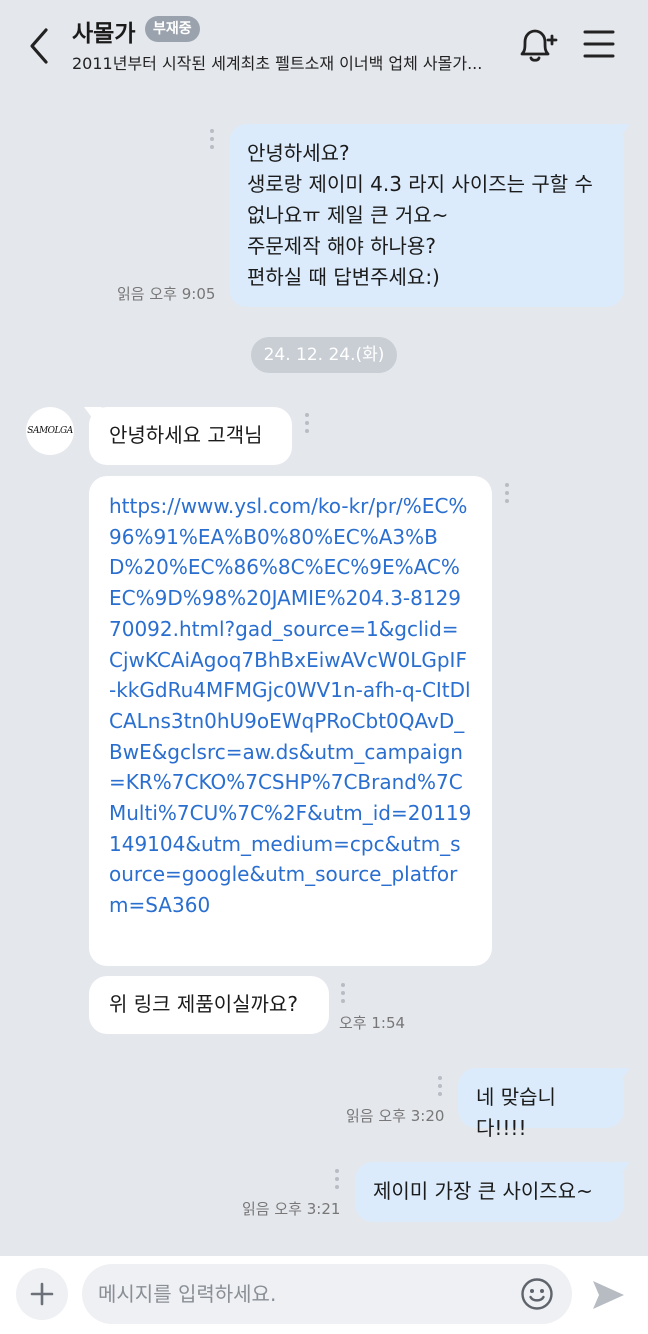 The height and width of the screenshot is (1334, 648). I want to click on message-meta: 읽음 오후 3:20, so click(395, 1116).